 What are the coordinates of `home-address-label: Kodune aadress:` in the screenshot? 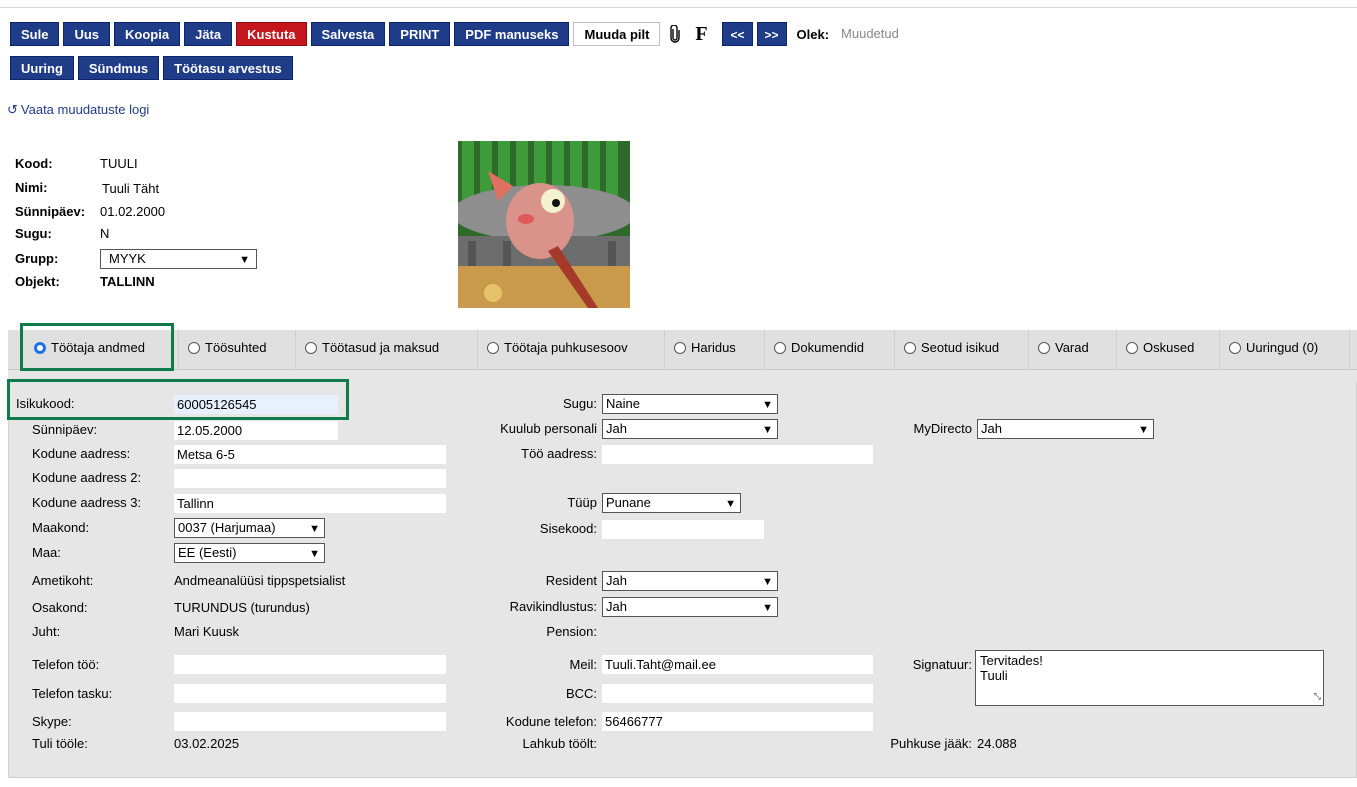 It's located at (81, 453).